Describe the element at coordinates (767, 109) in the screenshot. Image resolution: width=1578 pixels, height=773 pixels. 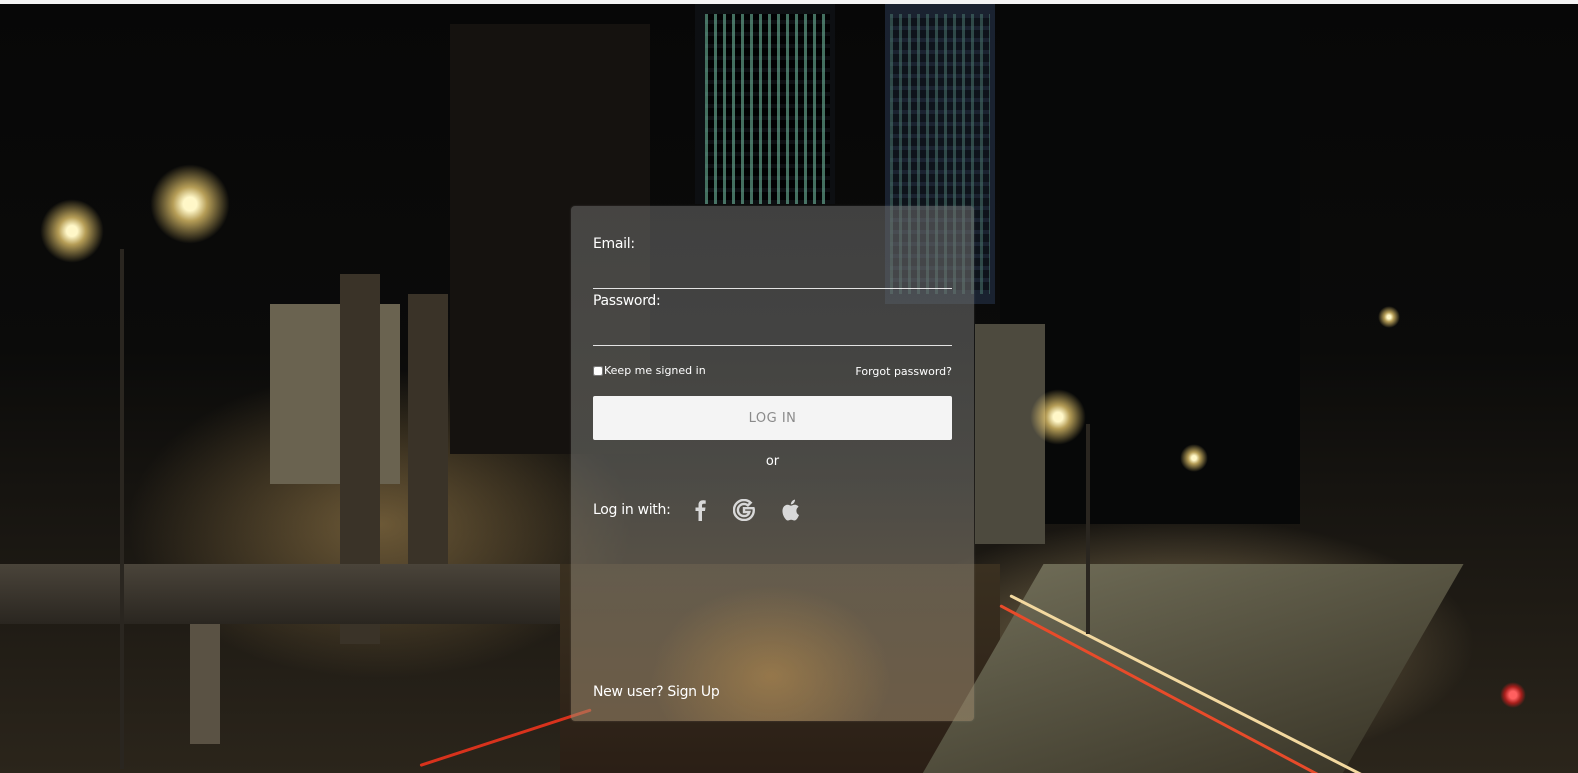
I see `building-windows` at that location.